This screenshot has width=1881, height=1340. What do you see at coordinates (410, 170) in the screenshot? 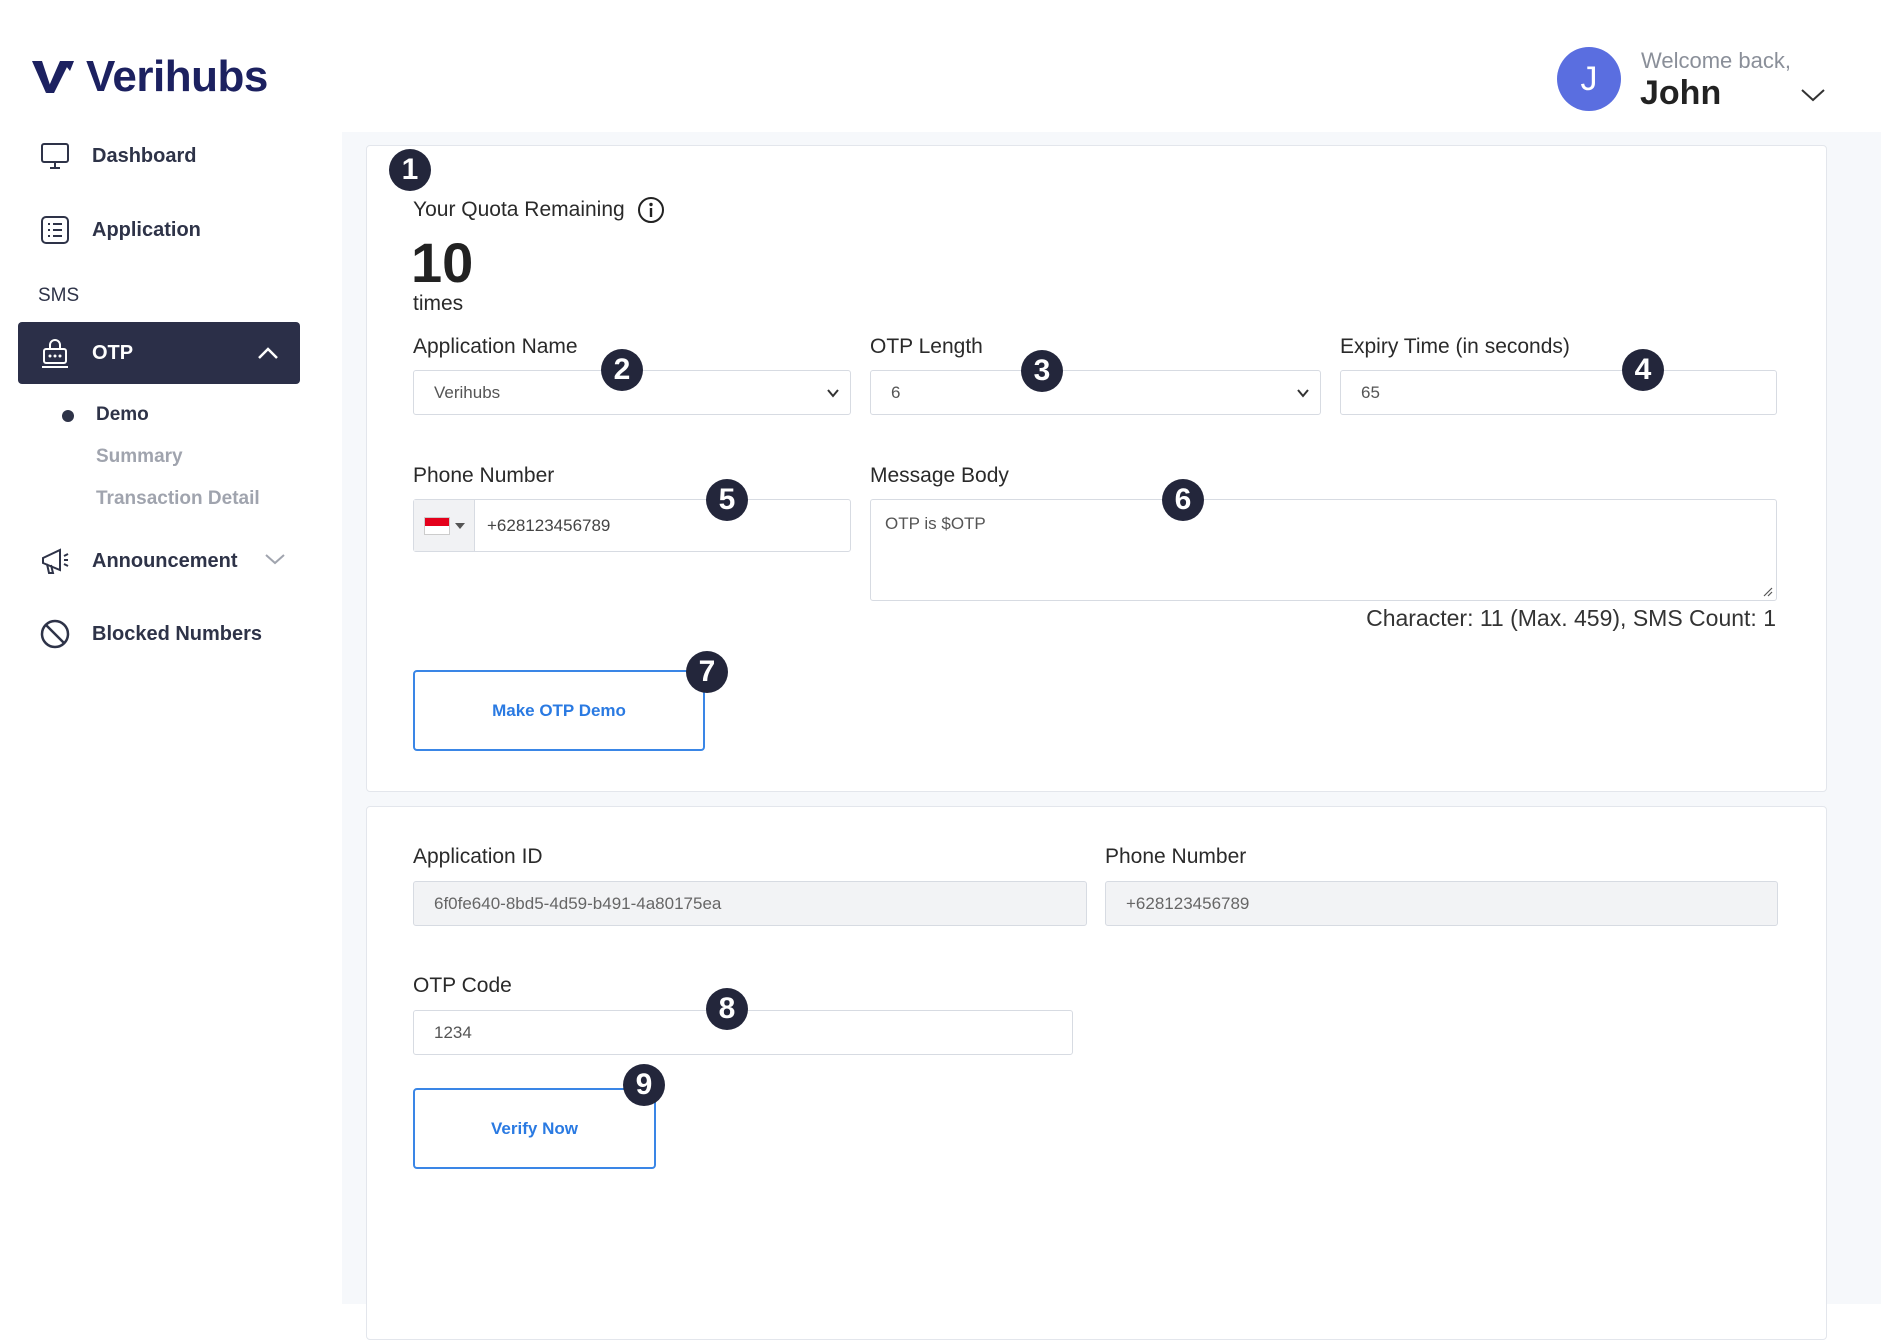
I see `step-badge-1: 1` at bounding box center [410, 170].